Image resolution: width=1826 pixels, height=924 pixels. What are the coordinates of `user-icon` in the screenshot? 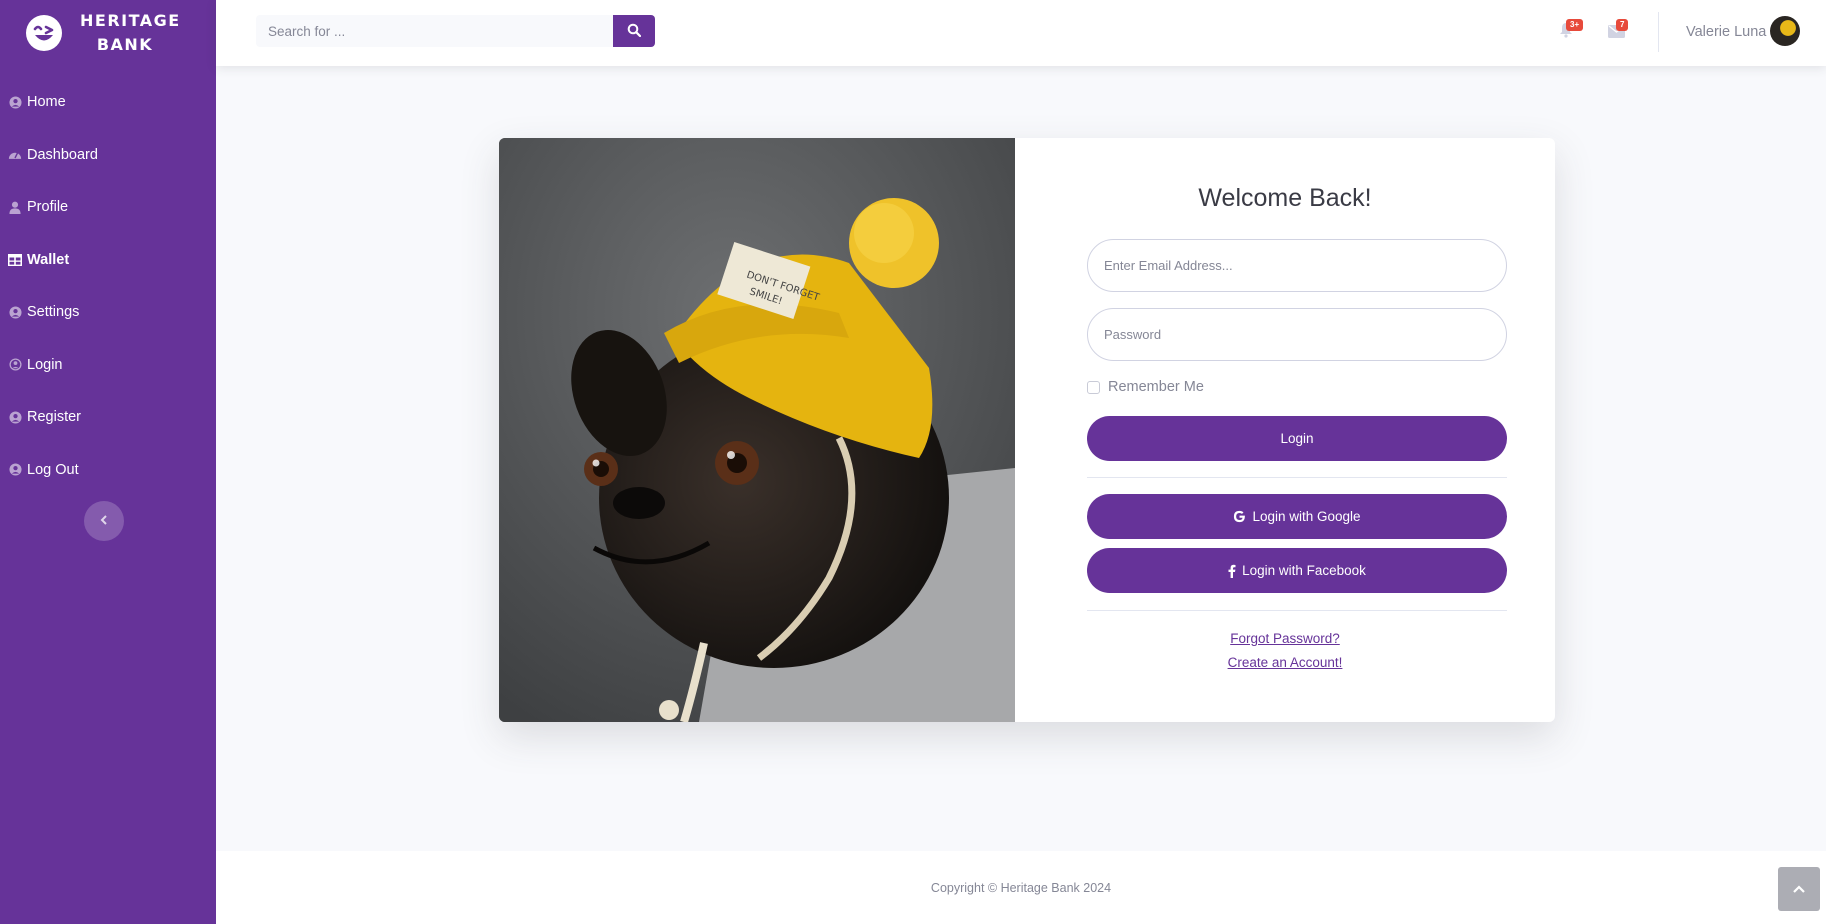 It's located at (15, 207).